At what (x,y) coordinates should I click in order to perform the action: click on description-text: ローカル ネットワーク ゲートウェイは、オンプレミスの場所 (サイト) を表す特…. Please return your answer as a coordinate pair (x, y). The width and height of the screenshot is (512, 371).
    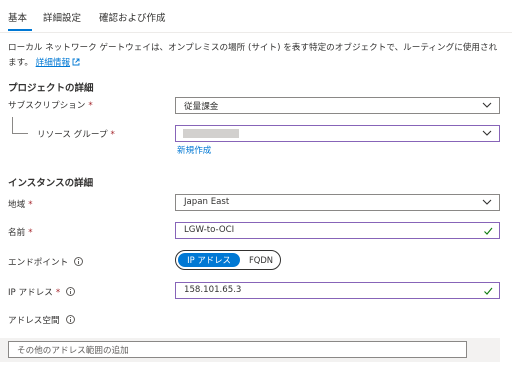
    Looking at the image, I should click on (253, 55).